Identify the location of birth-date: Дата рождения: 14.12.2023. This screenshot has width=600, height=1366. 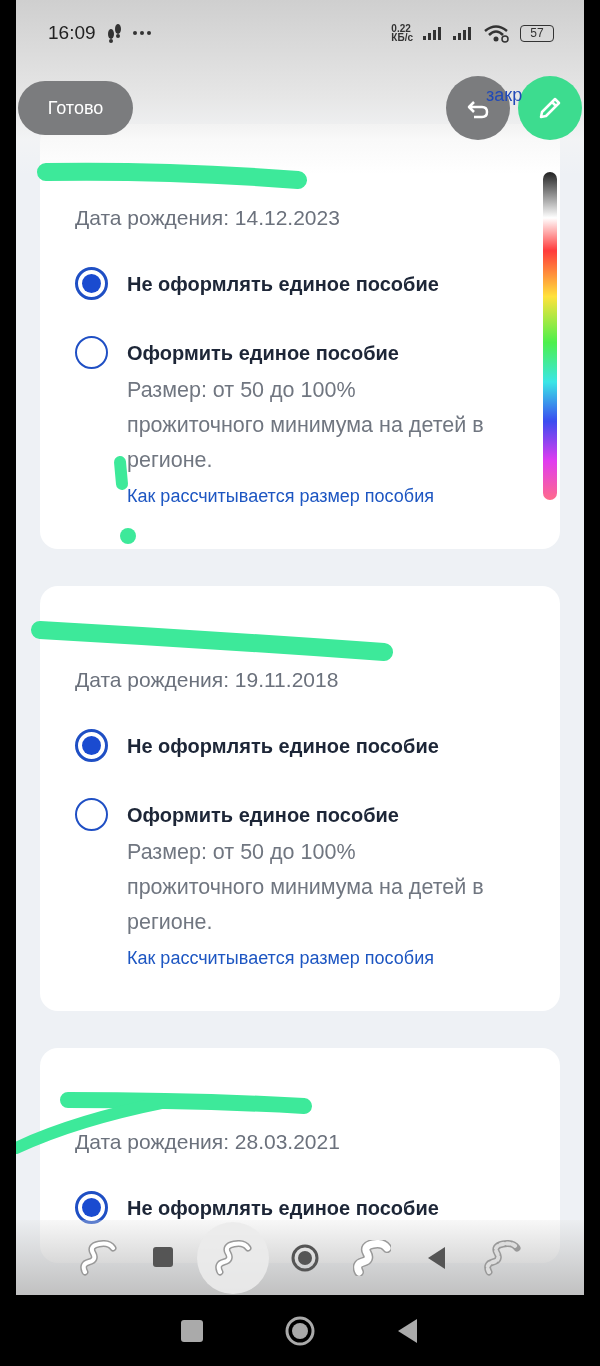
(208, 218).